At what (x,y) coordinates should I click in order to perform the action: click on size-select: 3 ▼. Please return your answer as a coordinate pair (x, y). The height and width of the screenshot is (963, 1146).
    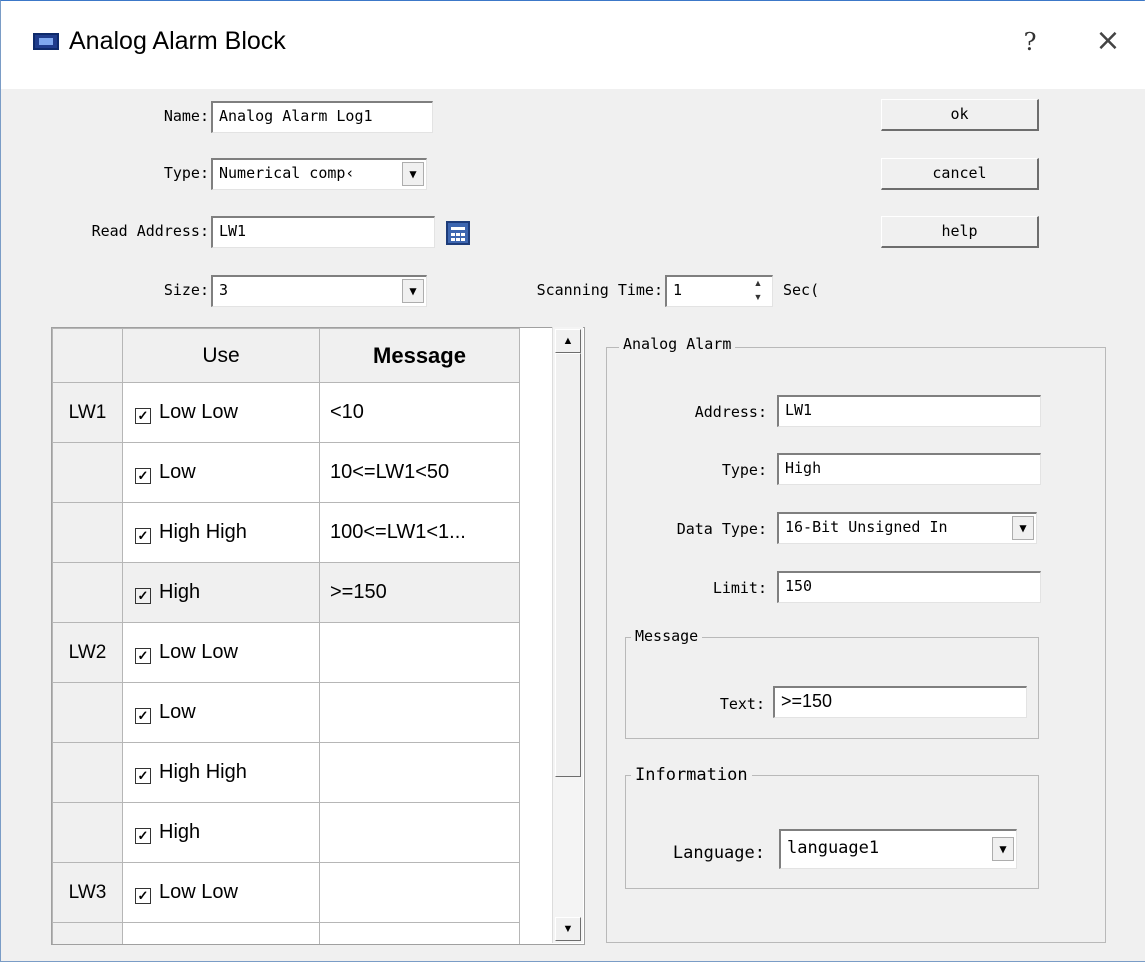
    Looking at the image, I should click on (319, 291).